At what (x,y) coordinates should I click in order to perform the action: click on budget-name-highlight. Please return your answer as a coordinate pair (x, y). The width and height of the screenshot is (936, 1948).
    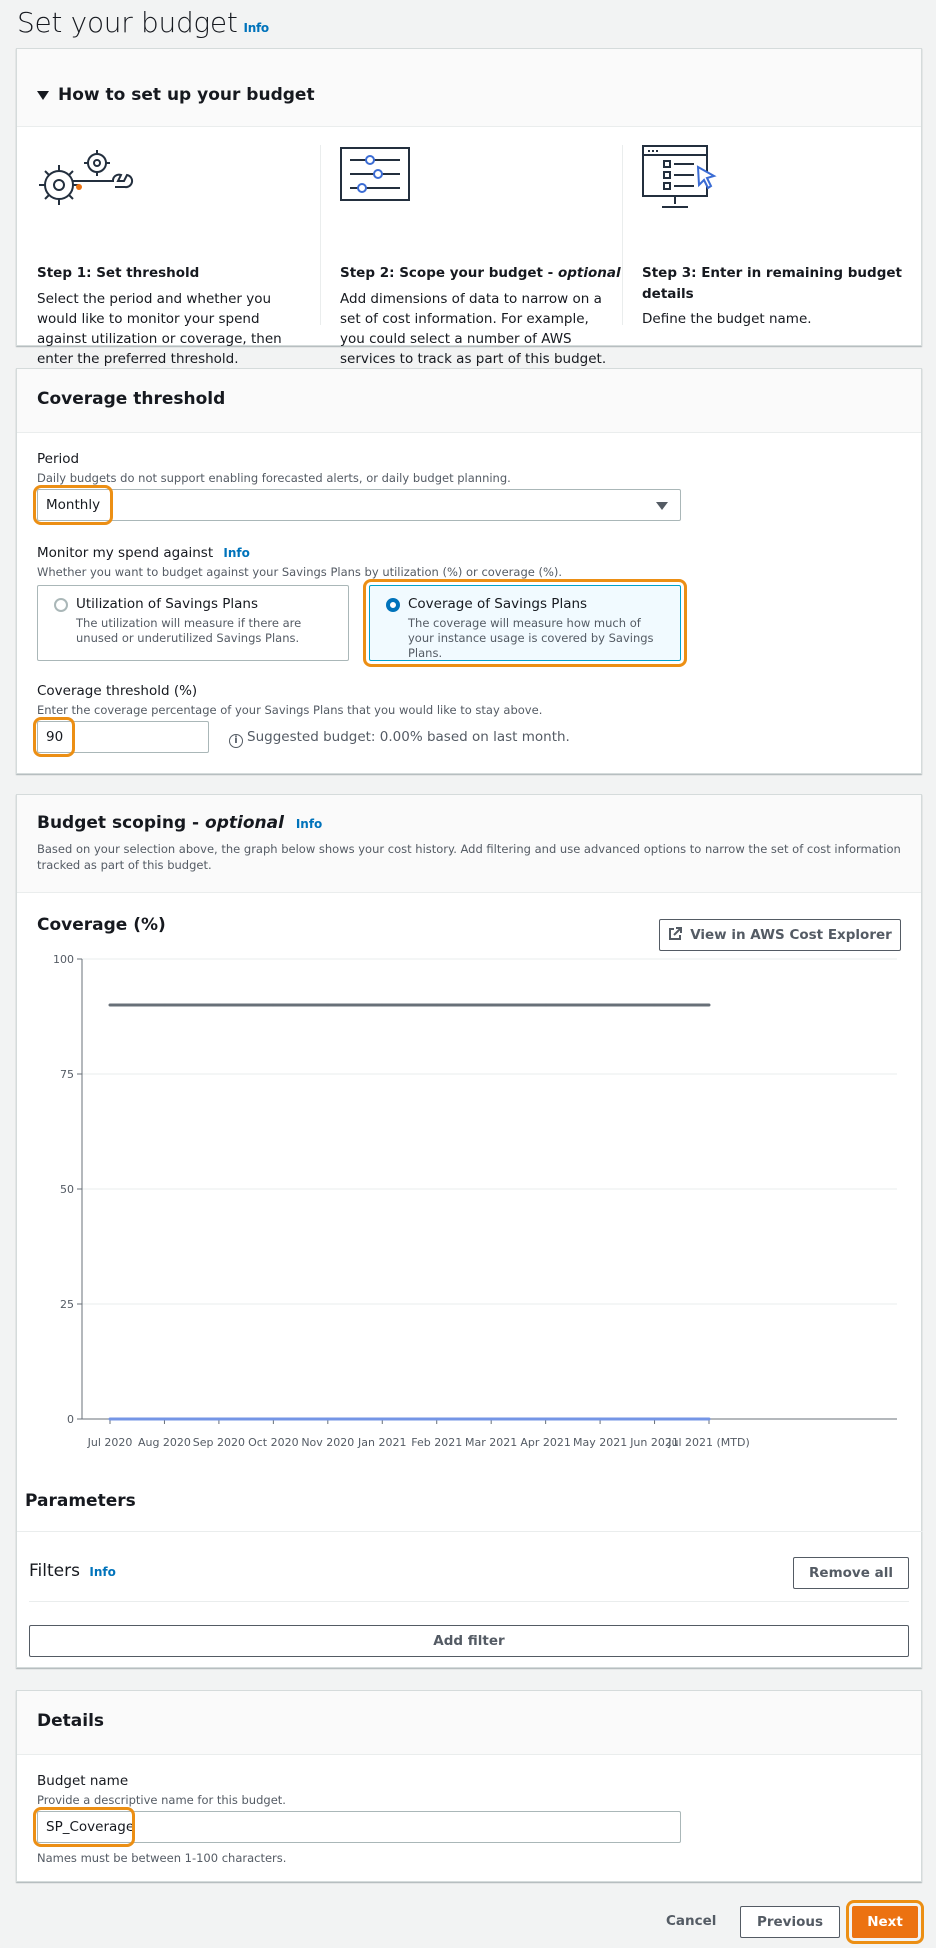
    Looking at the image, I should click on (84, 1827).